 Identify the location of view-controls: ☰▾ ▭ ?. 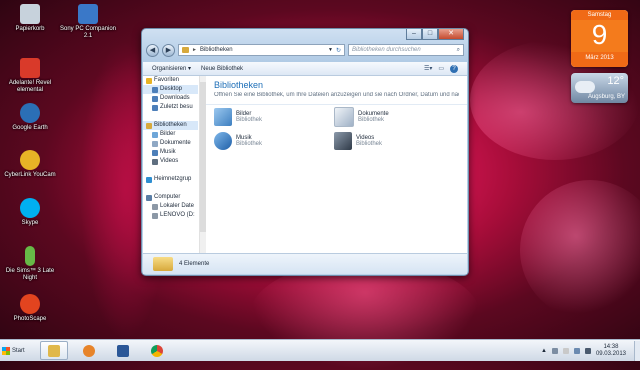
(441, 68).